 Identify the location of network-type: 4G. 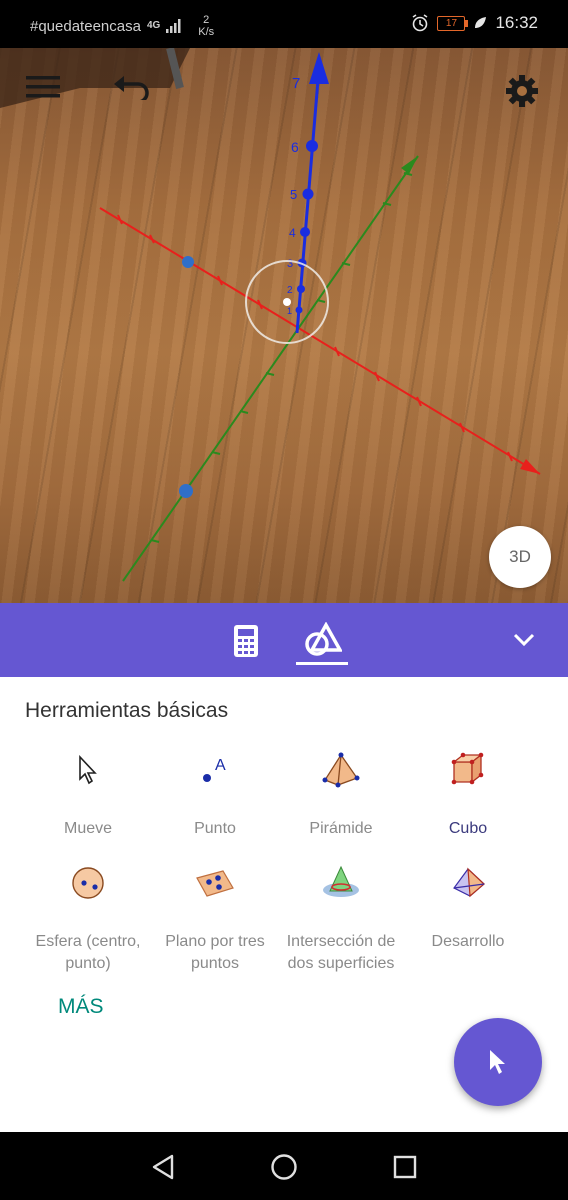
(153, 25).